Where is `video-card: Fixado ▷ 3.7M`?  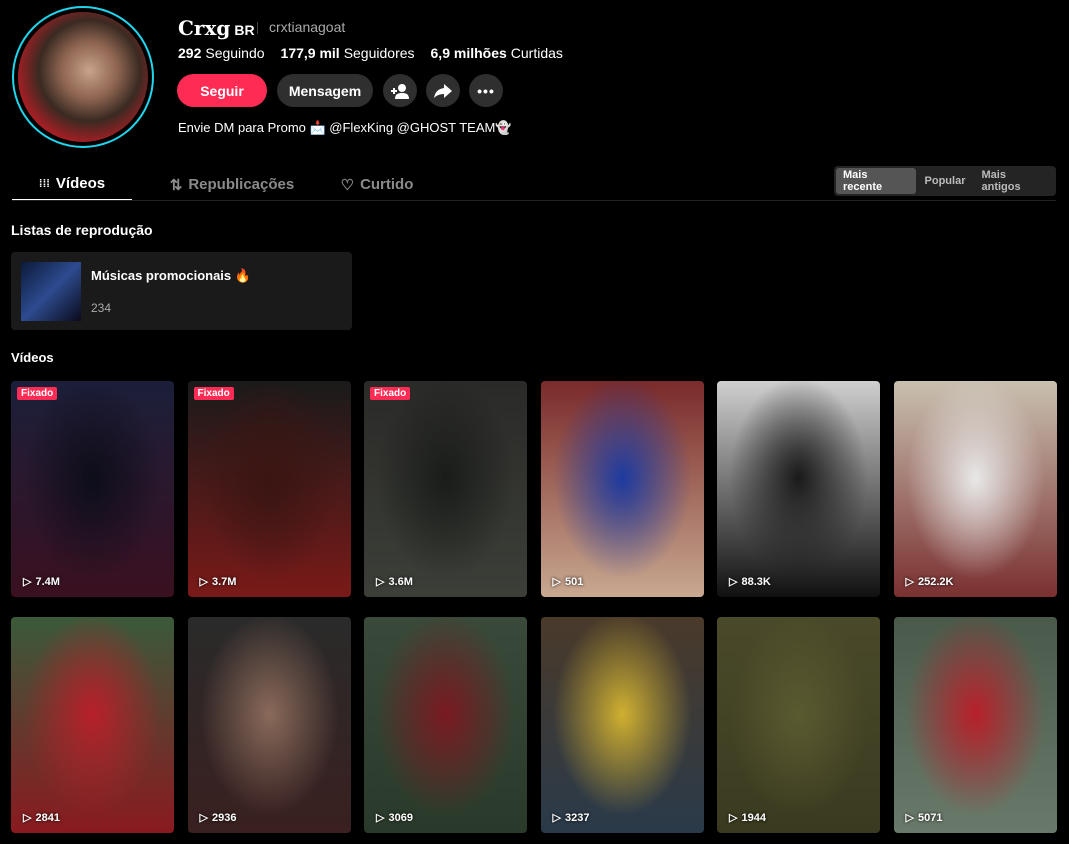 video-card: Fixado ▷ 3.7M is located at coordinates (269, 489).